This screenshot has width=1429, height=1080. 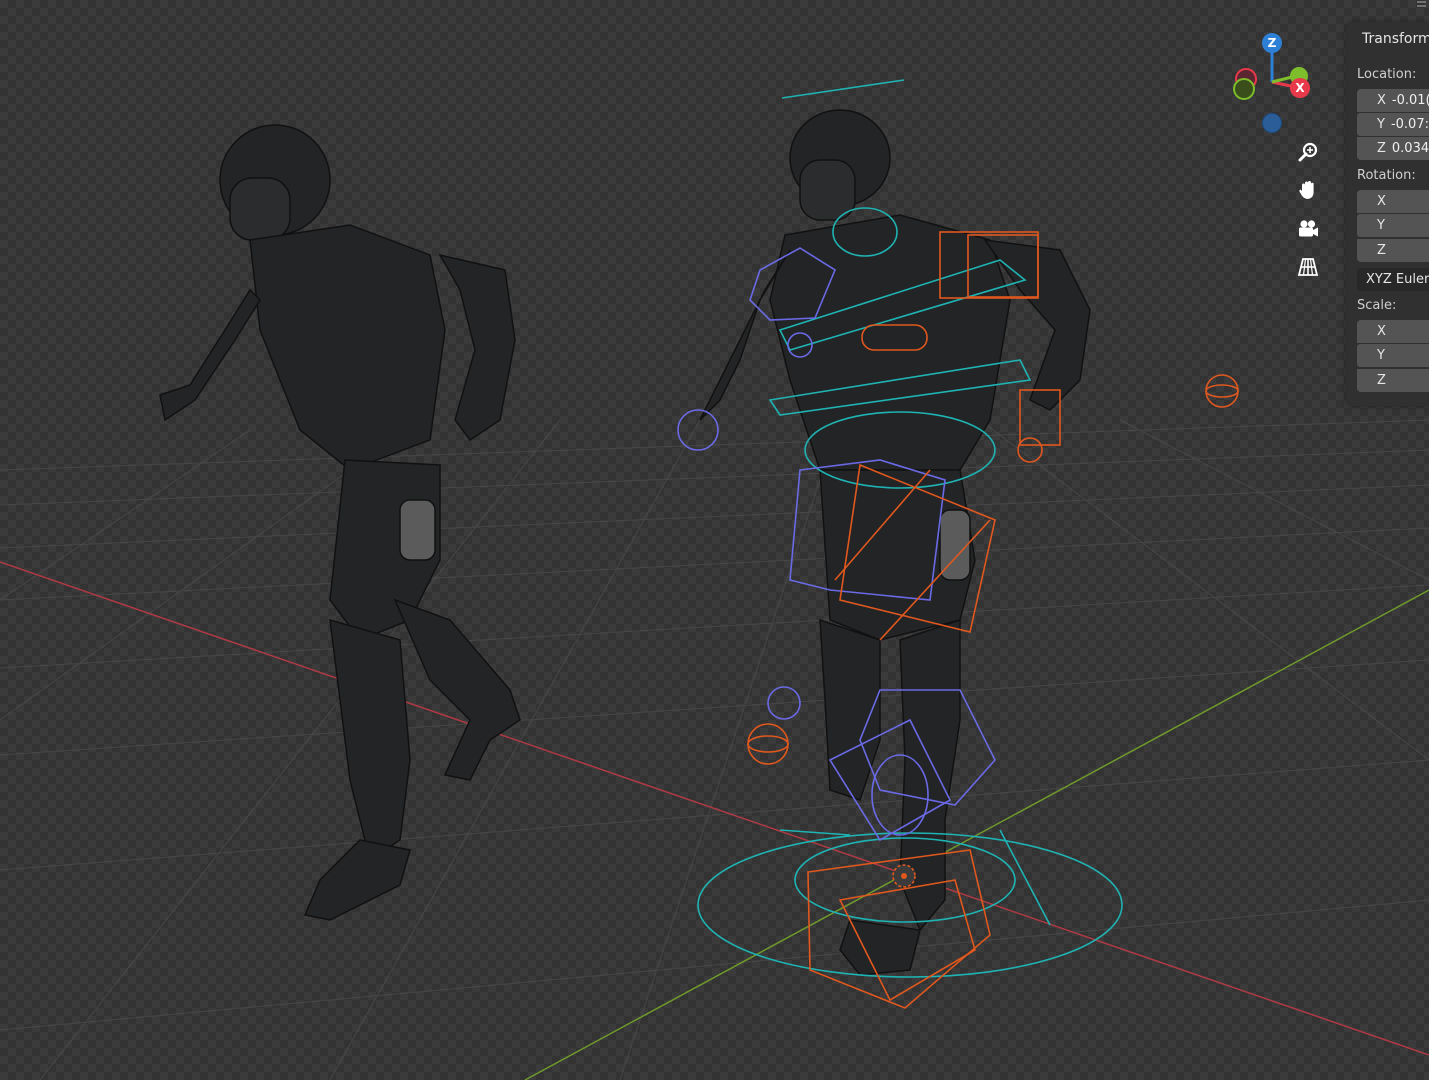 I want to click on gizmo-x-ball: X, so click(x=1300, y=88).